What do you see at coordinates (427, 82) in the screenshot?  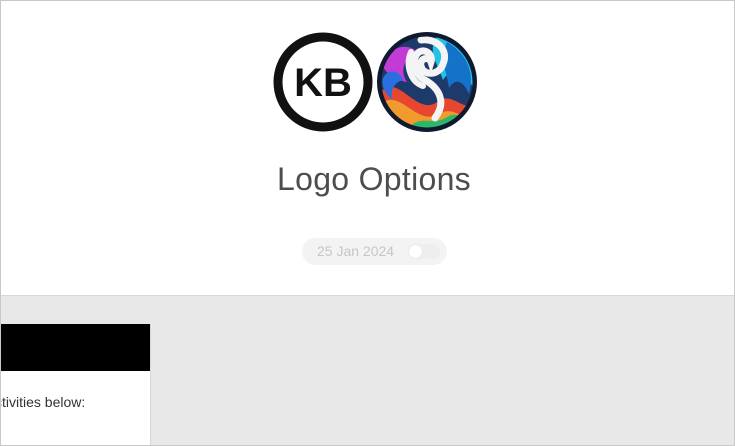 I see `swirl-logo` at bounding box center [427, 82].